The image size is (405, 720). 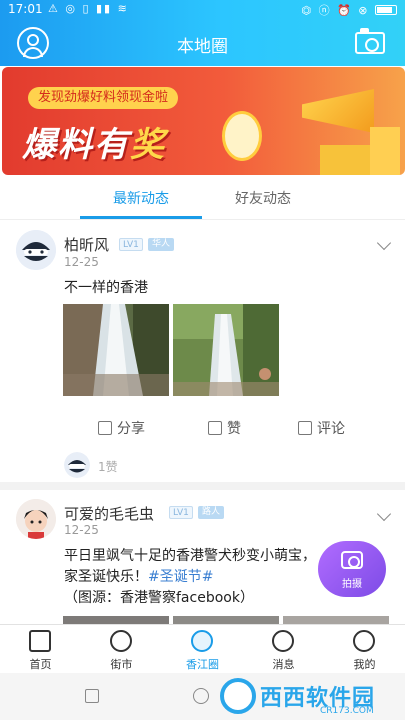 What do you see at coordinates (283, 641) in the screenshot?
I see `message-icon` at bounding box center [283, 641].